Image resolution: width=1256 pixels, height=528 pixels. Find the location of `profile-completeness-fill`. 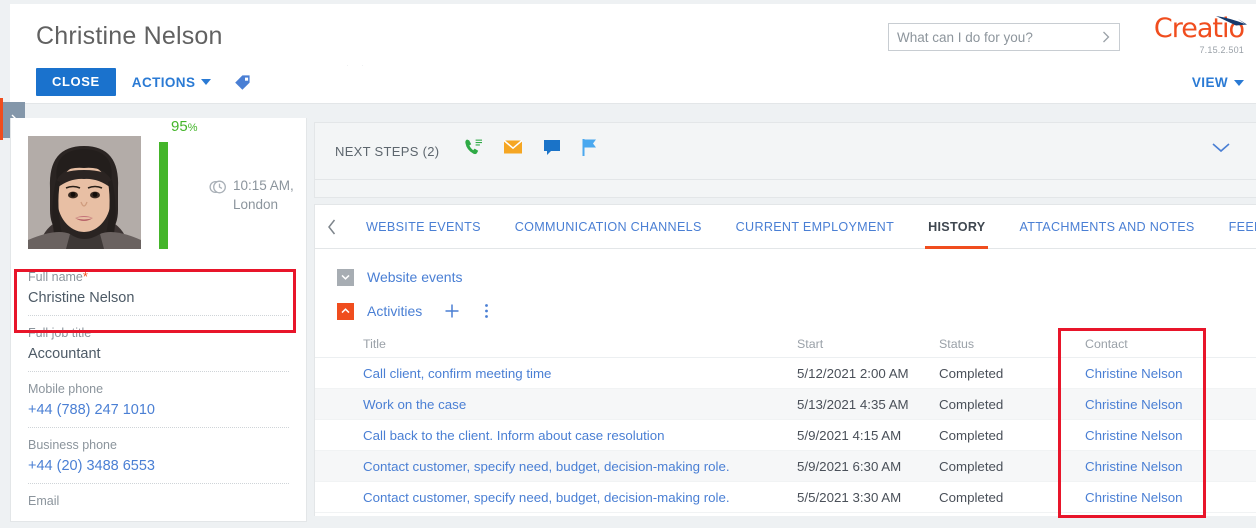

profile-completeness-fill is located at coordinates (163, 195).